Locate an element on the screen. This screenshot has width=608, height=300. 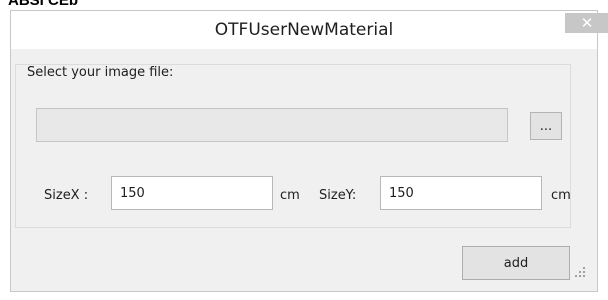
group-label: Select your image file: is located at coordinates (100, 72).